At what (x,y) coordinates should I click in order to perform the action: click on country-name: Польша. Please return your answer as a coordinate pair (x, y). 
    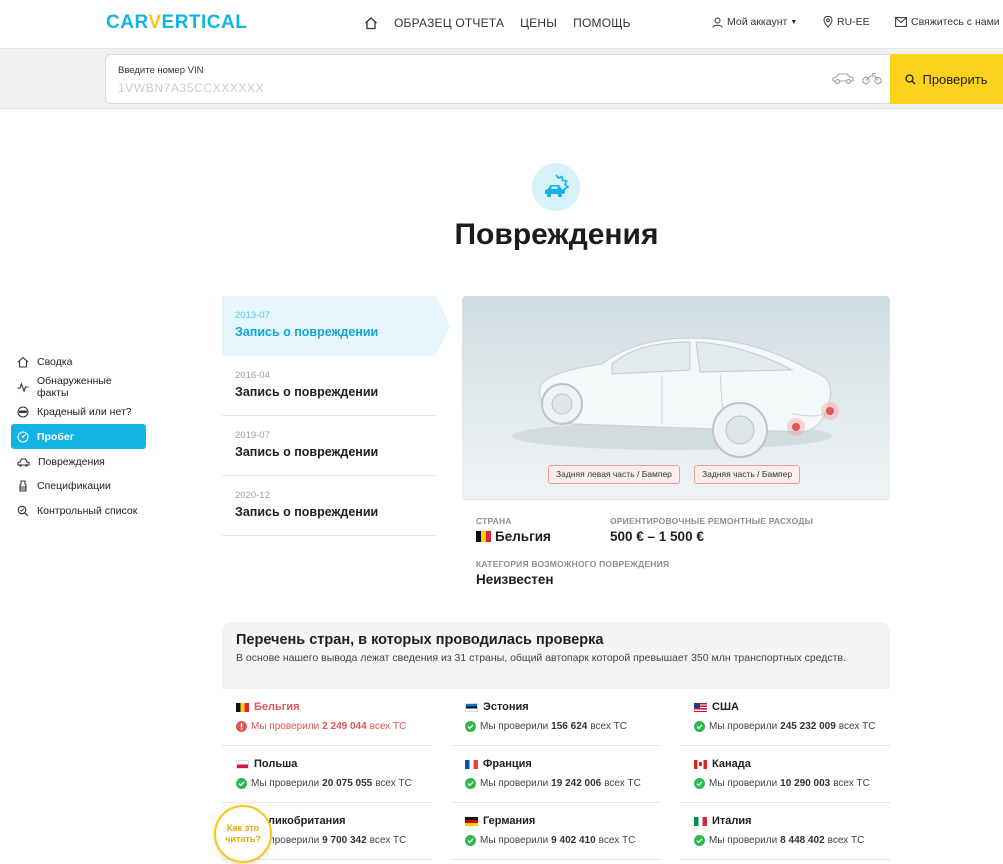
    Looking at the image, I should click on (276, 764).